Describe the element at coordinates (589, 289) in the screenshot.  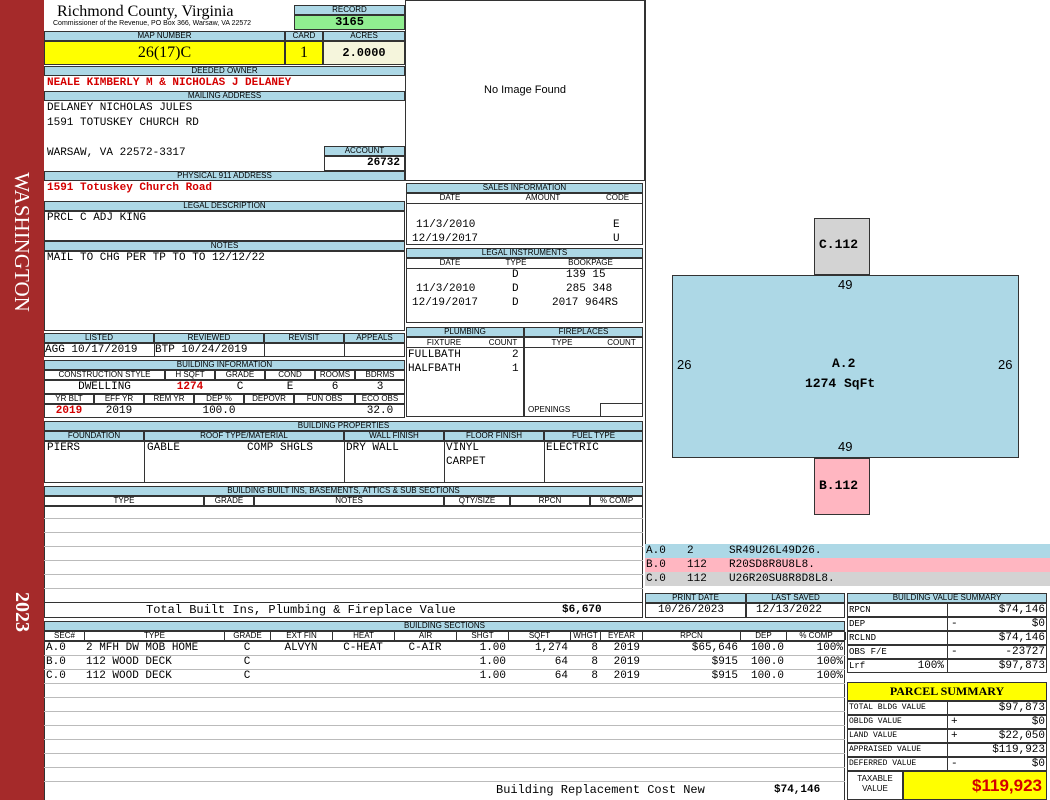
I see `instr-book-2: 285 348` at that location.